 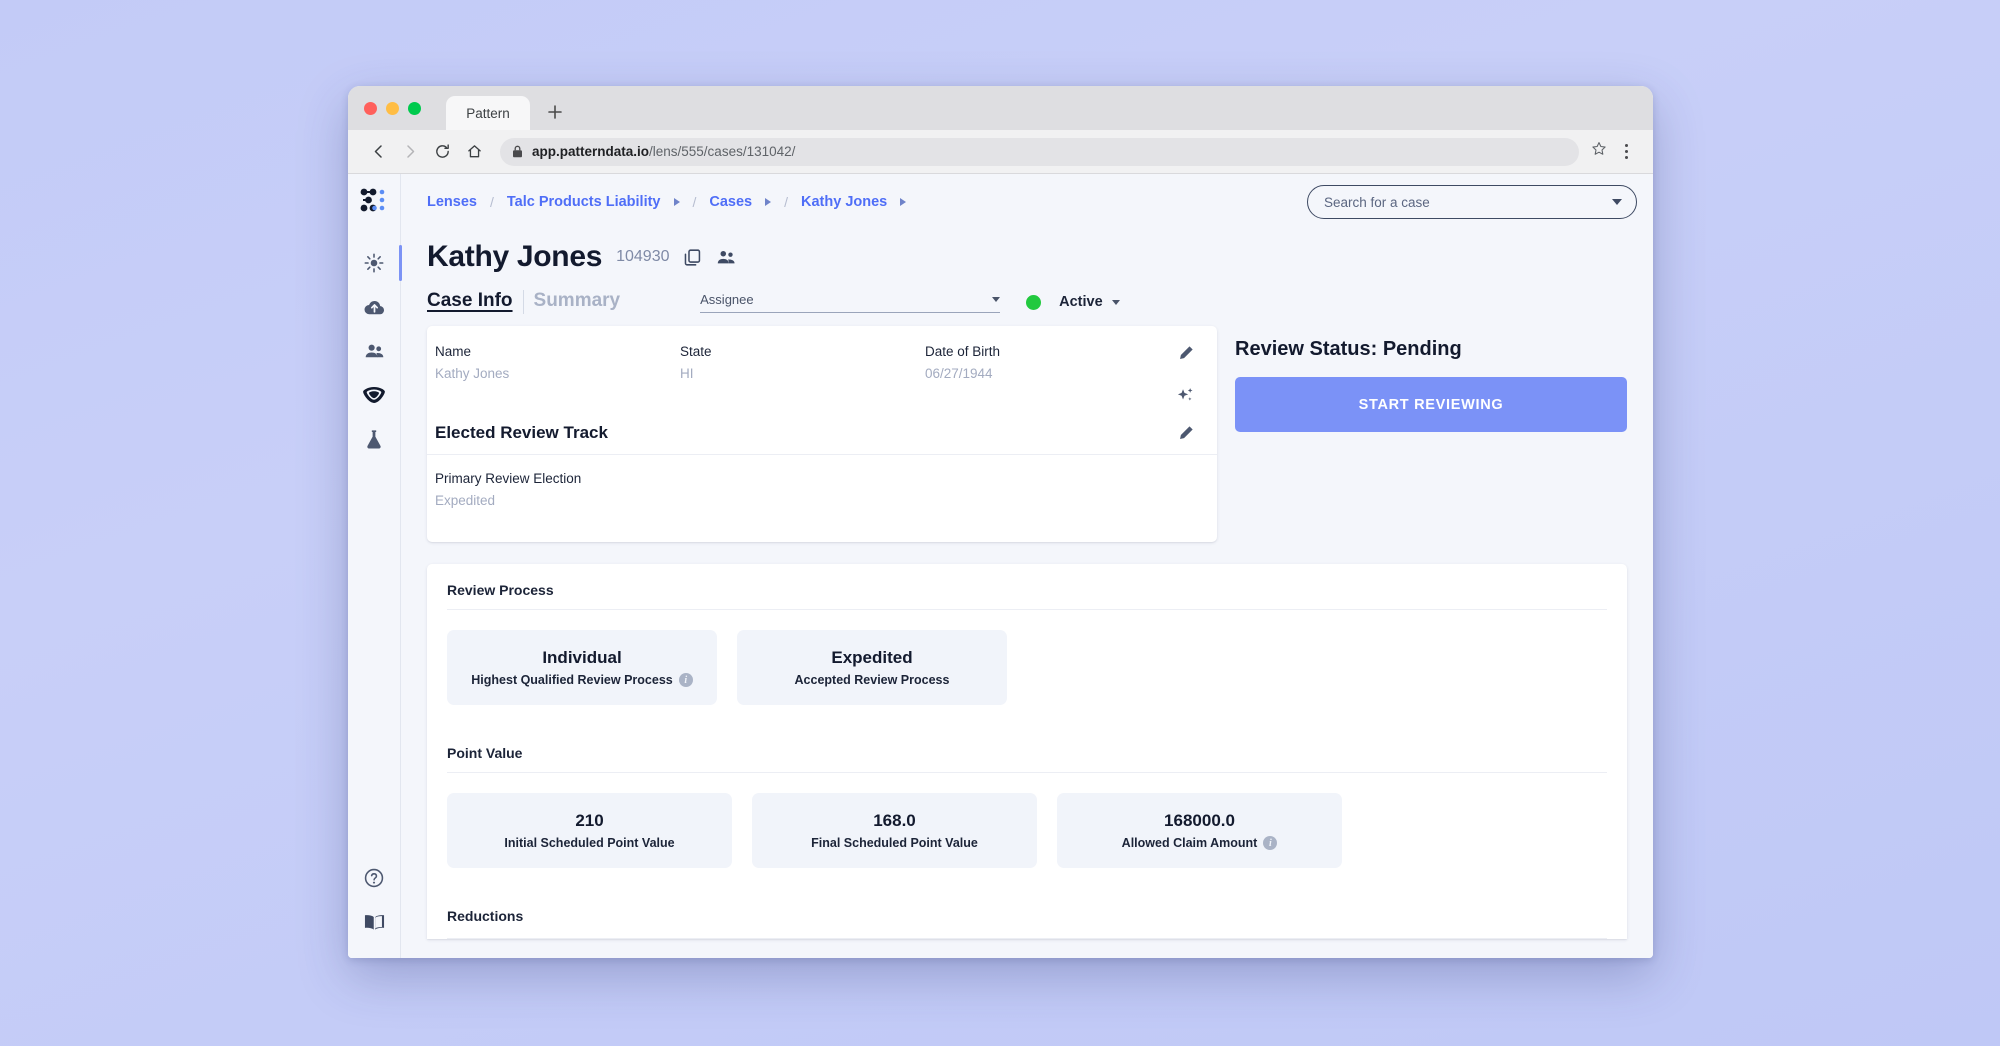 I want to click on pattern-logo, so click(x=374, y=203).